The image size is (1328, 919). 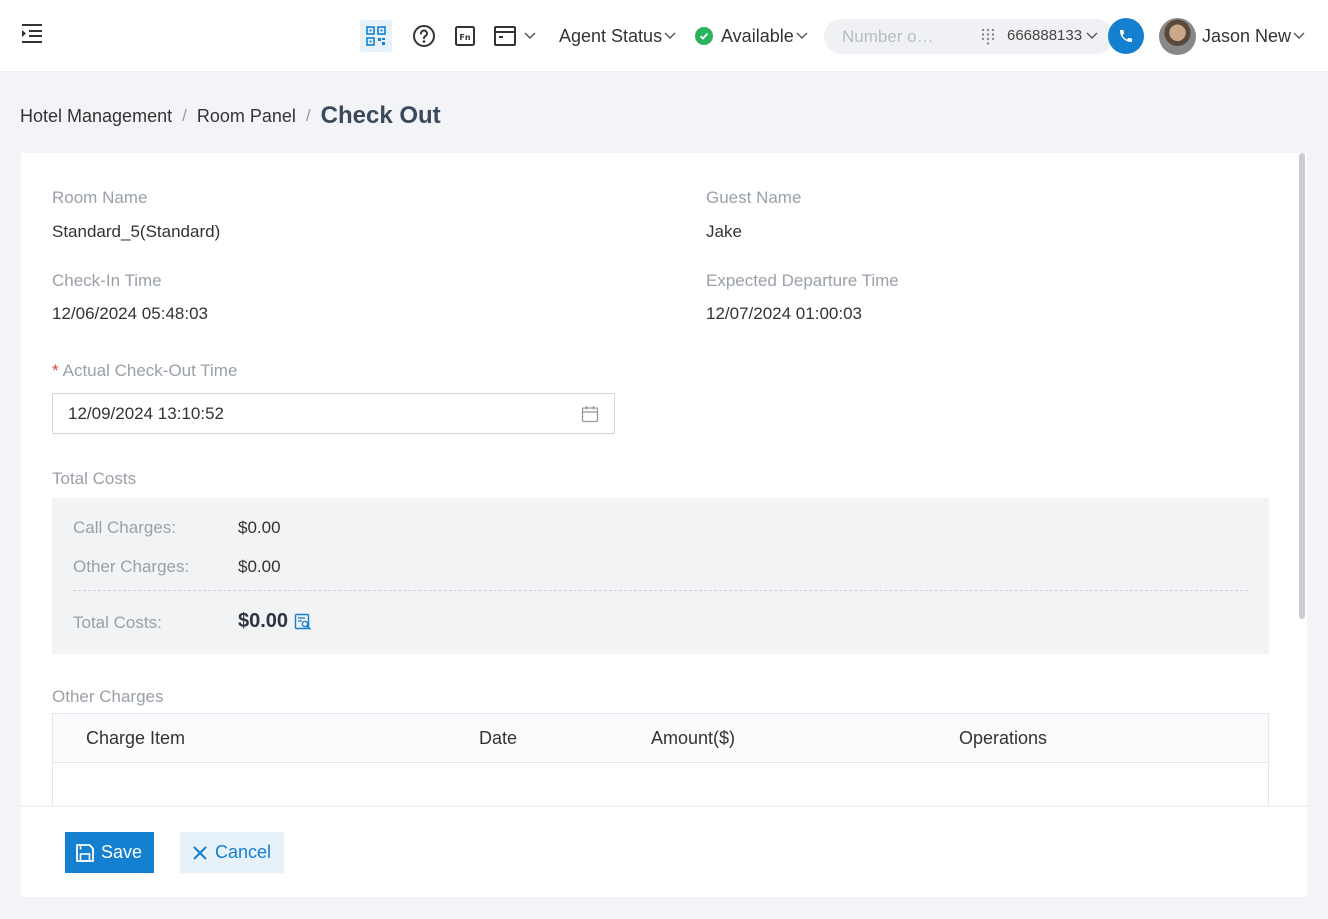 I want to click on call-charges-value: $0.00, so click(x=259, y=527).